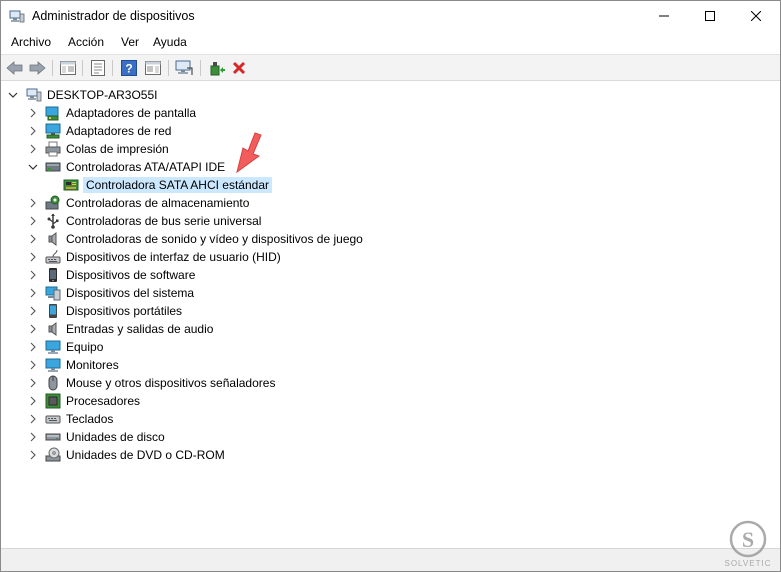 The width and height of the screenshot is (781, 572). Describe the element at coordinates (756, 16) in the screenshot. I see `close-button` at that location.